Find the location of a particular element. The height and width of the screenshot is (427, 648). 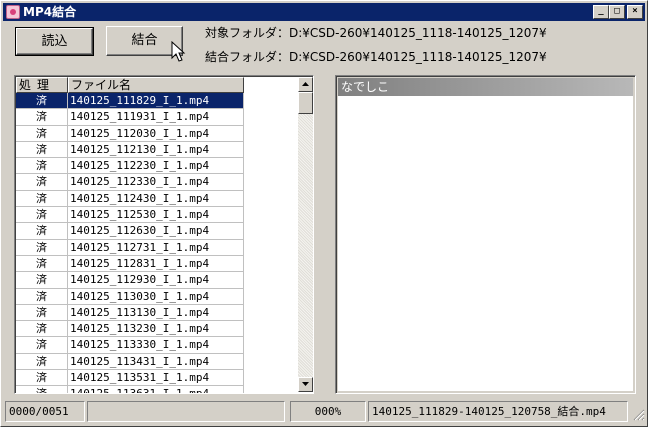

table-row: 済 140125_112731_I_1.mp4 is located at coordinates (130, 247).